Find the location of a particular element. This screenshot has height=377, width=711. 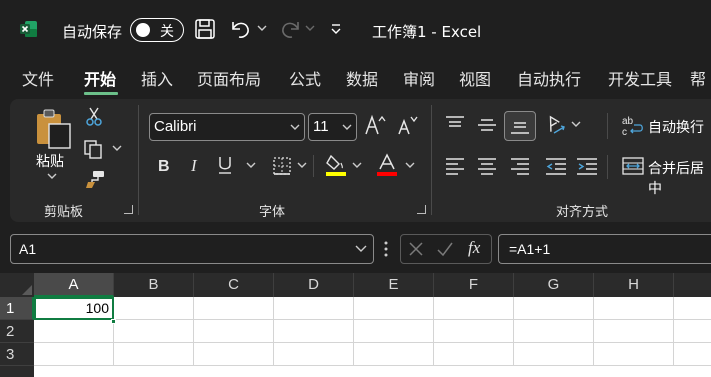

cell-a3 is located at coordinates (74, 354).